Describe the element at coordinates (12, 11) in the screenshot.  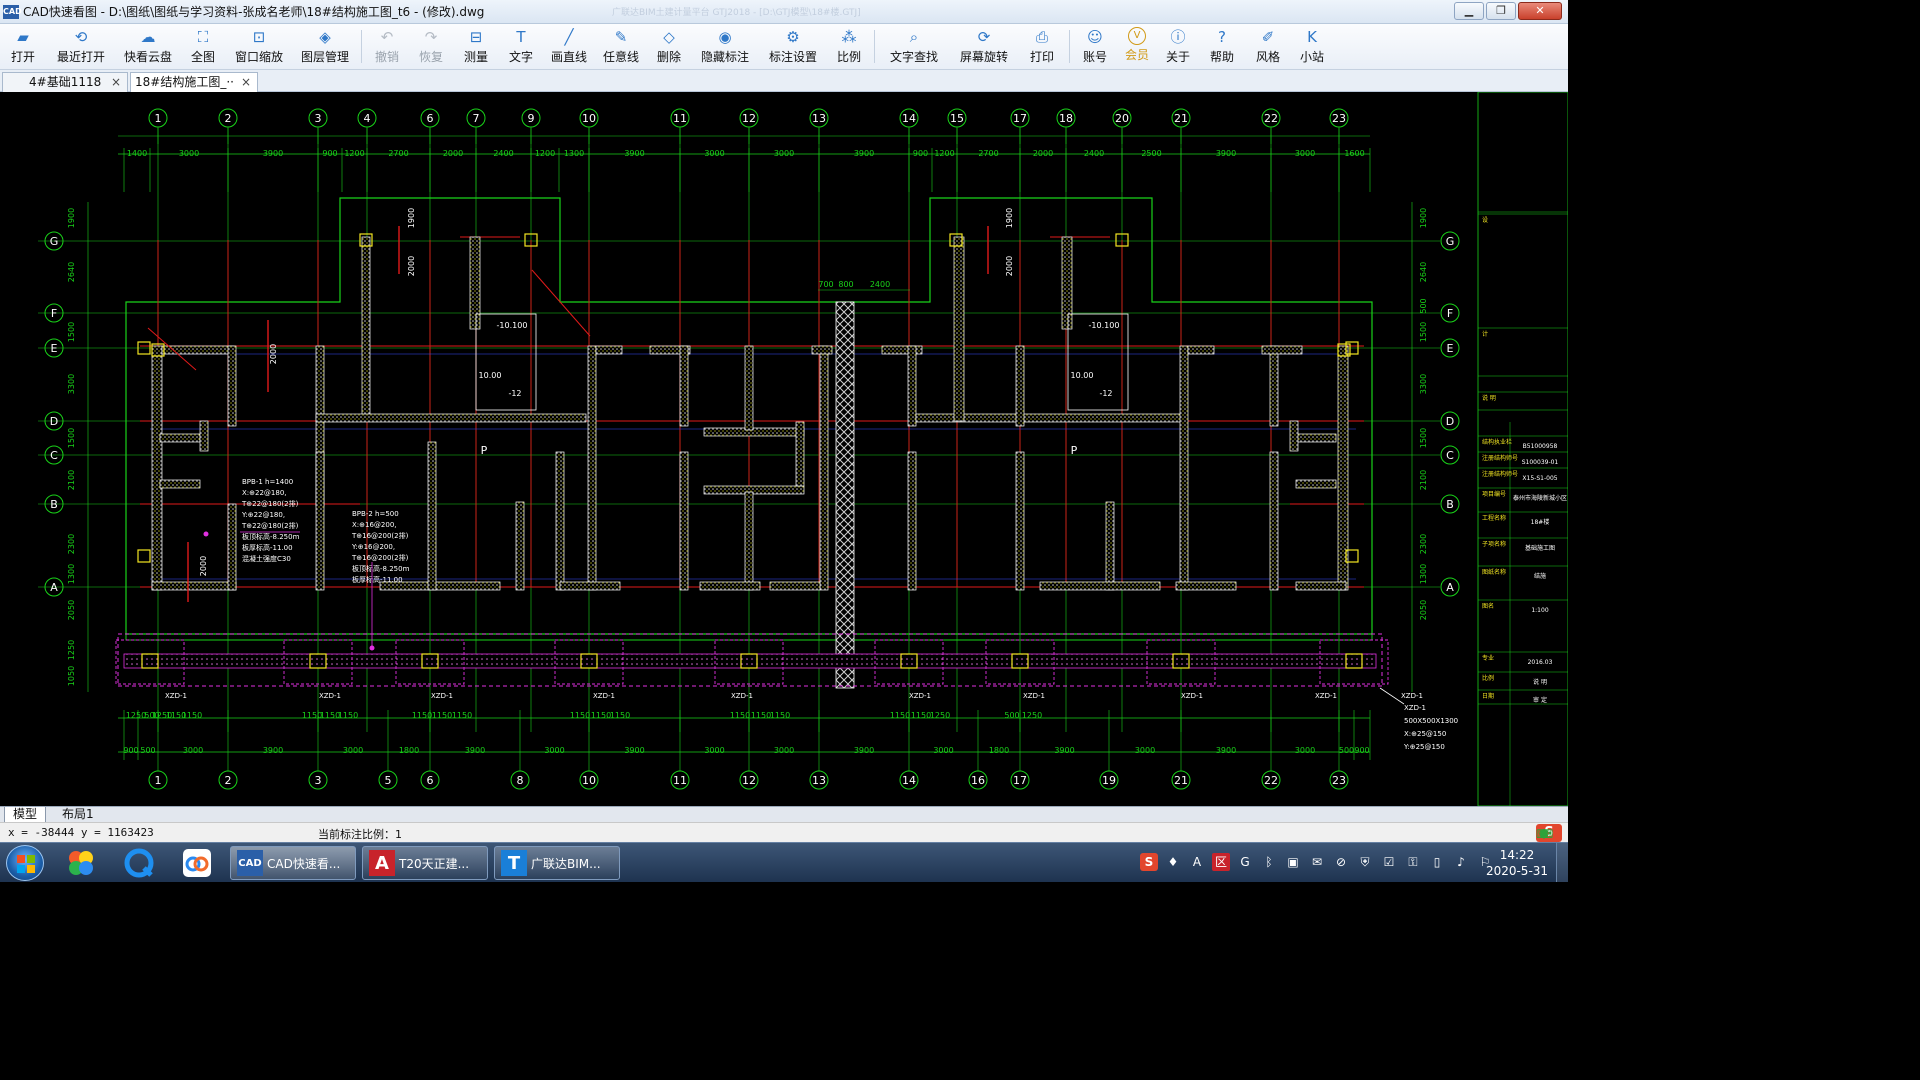
I see `app-logo-icon: CAD` at that location.